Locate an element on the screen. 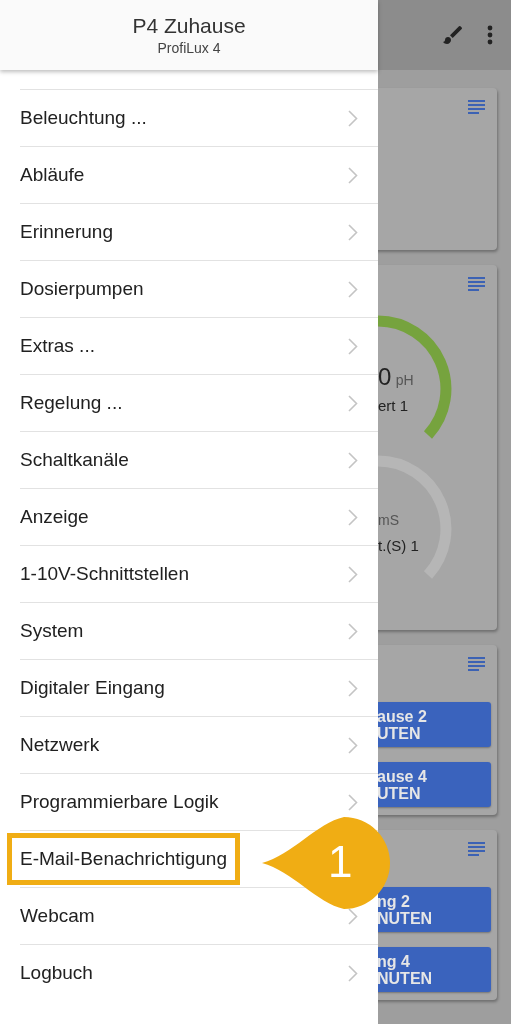 This screenshot has width=511, height=1024. menu-item: Erinnerung is located at coordinates (66, 232).